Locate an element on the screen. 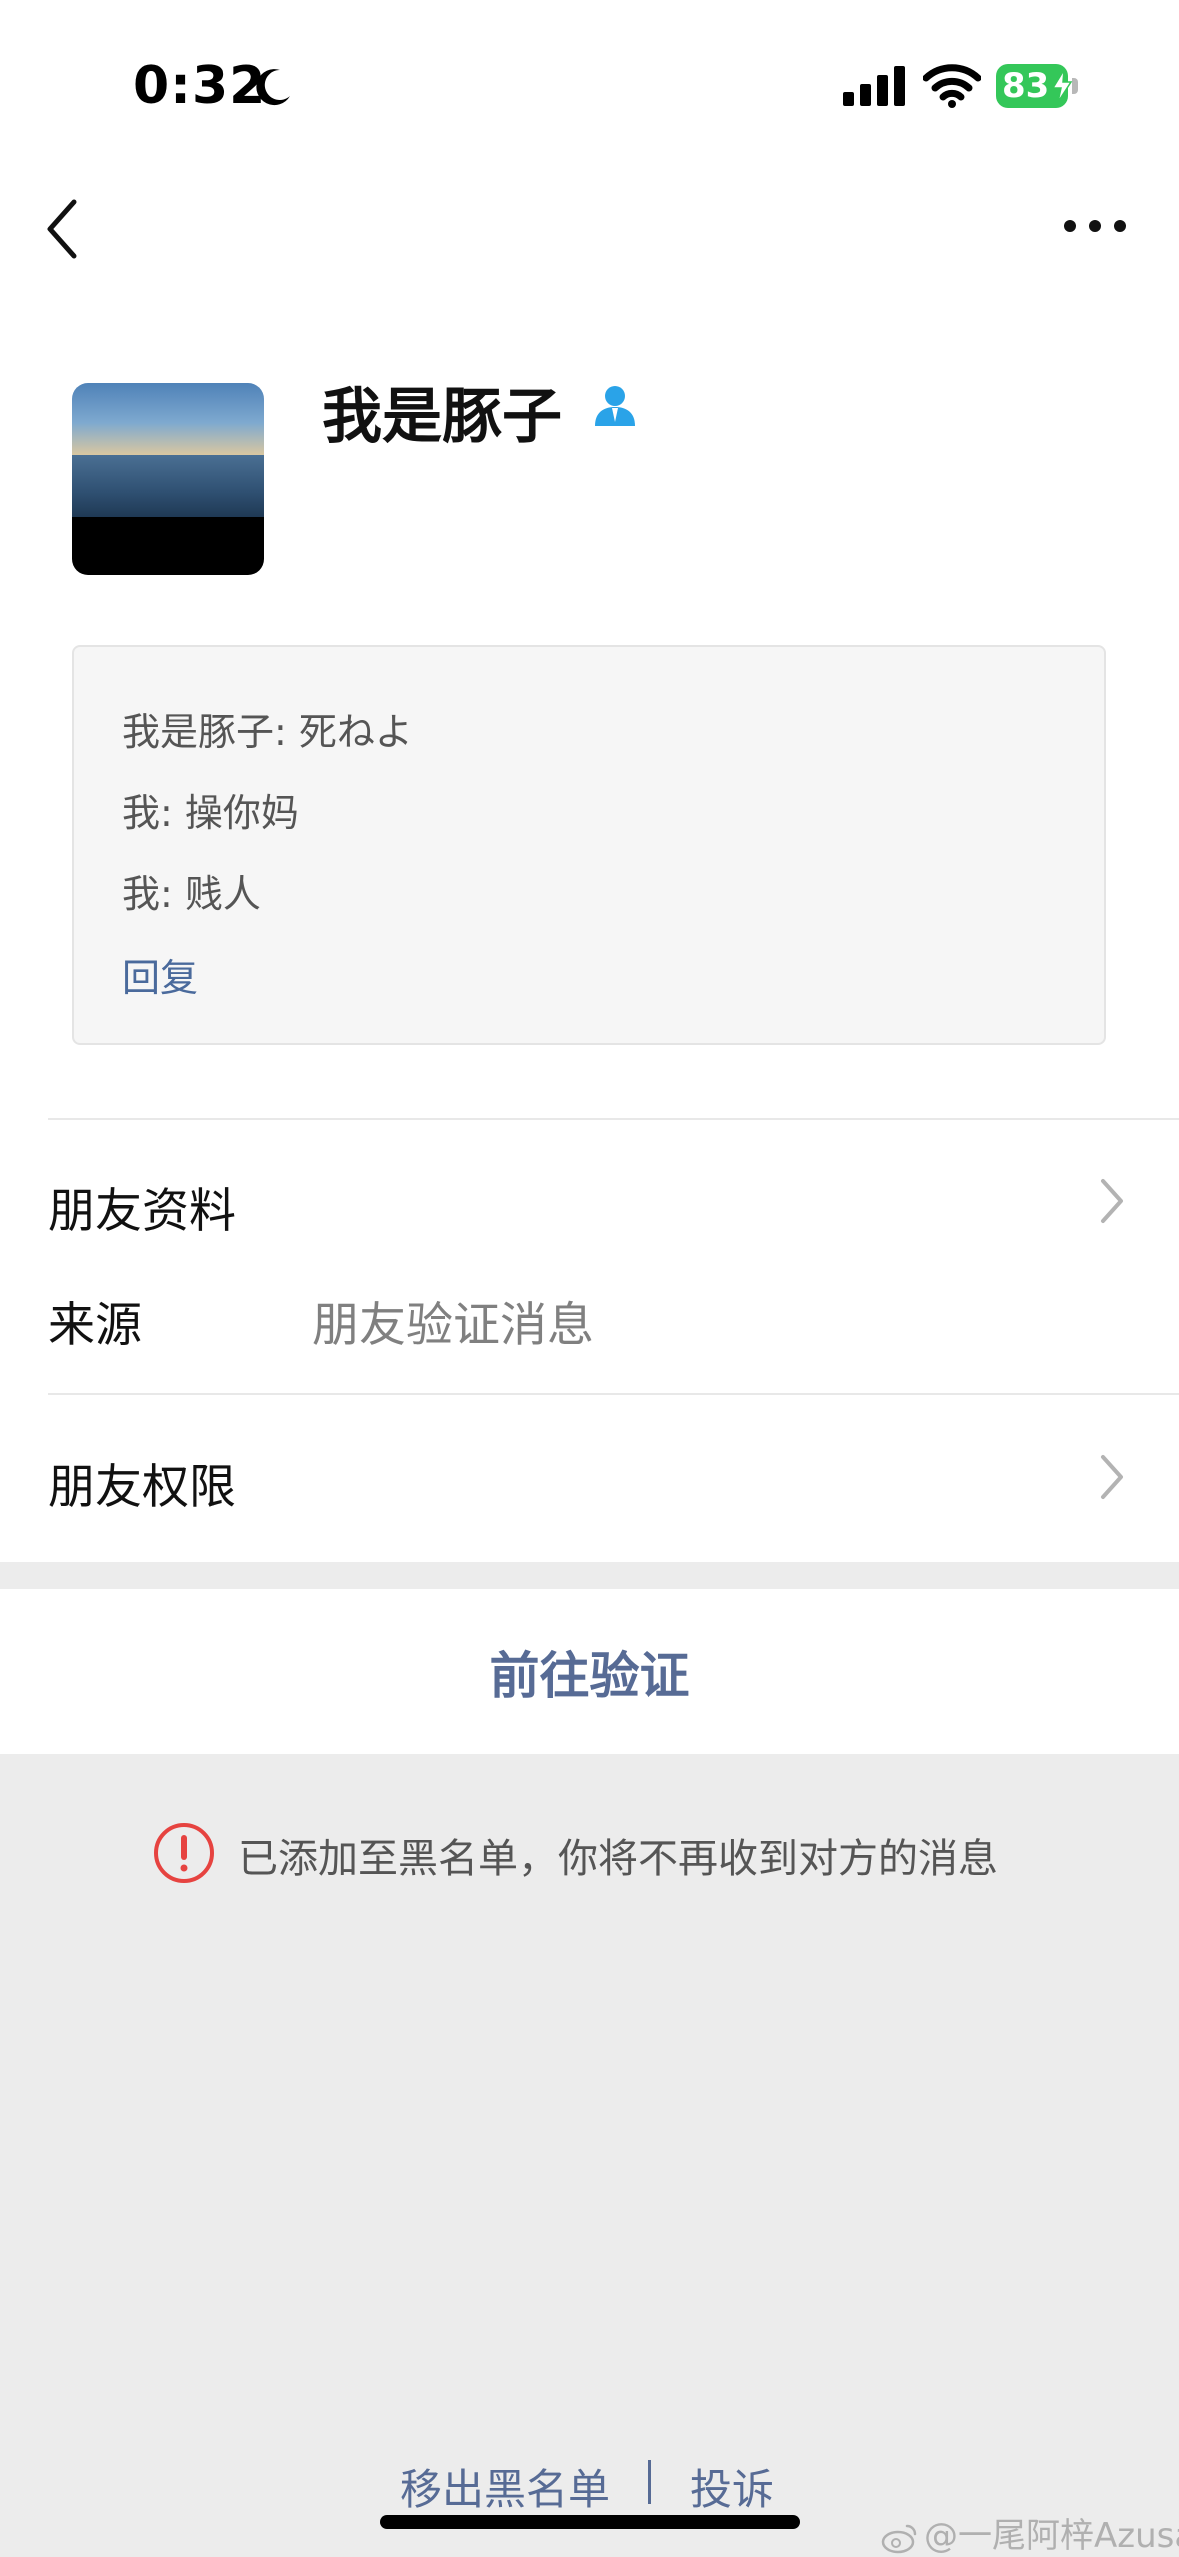  charging-bolt-icon is located at coordinates (1062, 86).